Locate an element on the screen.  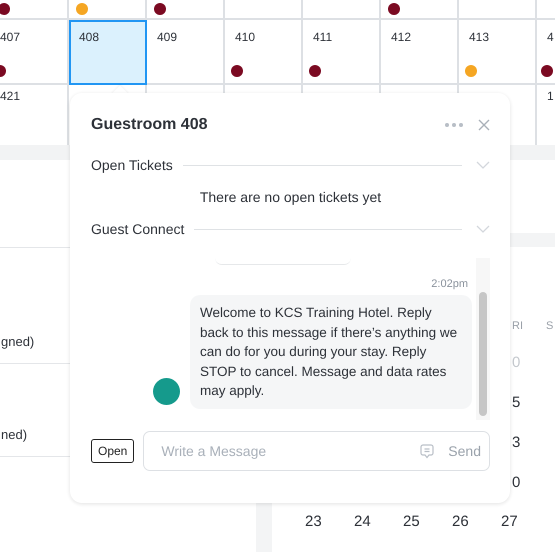
empty-message: There are no open tickets yet is located at coordinates (290, 197).